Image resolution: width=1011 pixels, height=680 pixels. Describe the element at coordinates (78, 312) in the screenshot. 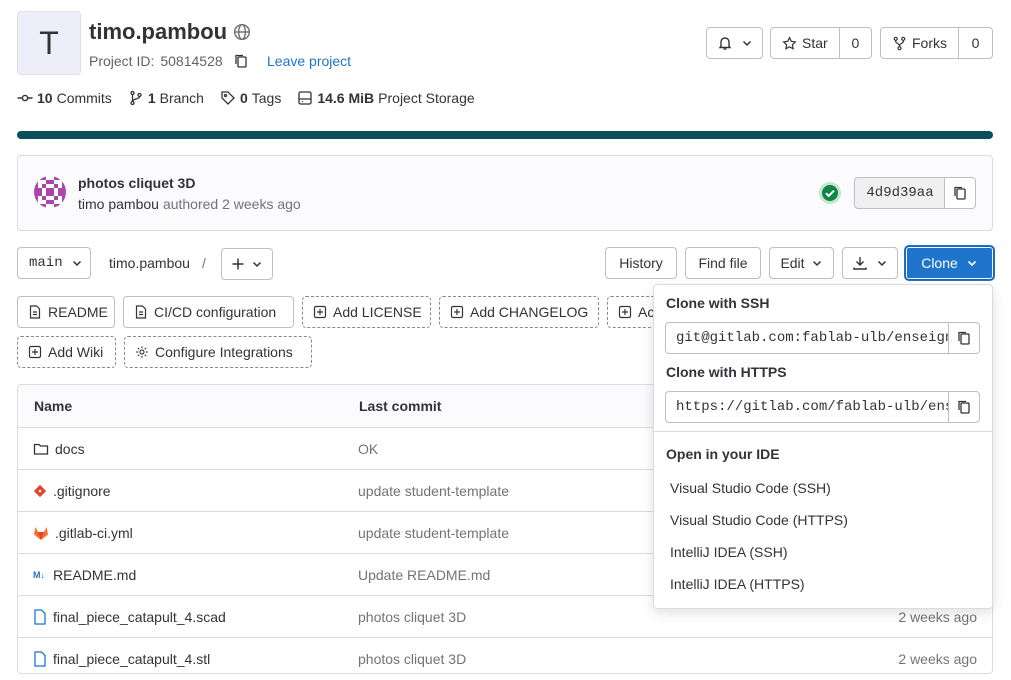

I see `readme-label: README` at that location.